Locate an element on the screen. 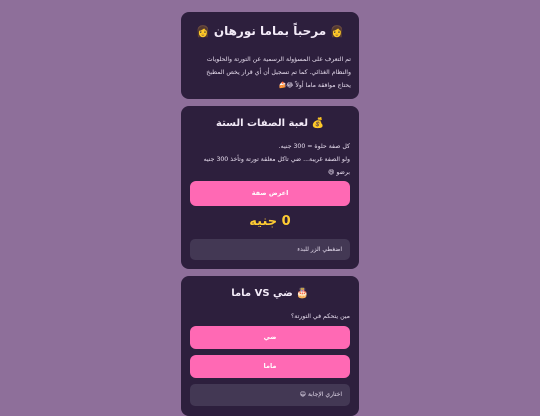 The image size is (540, 416). game-title: لعبة الصفات الستة is located at coordinates (262, 123).